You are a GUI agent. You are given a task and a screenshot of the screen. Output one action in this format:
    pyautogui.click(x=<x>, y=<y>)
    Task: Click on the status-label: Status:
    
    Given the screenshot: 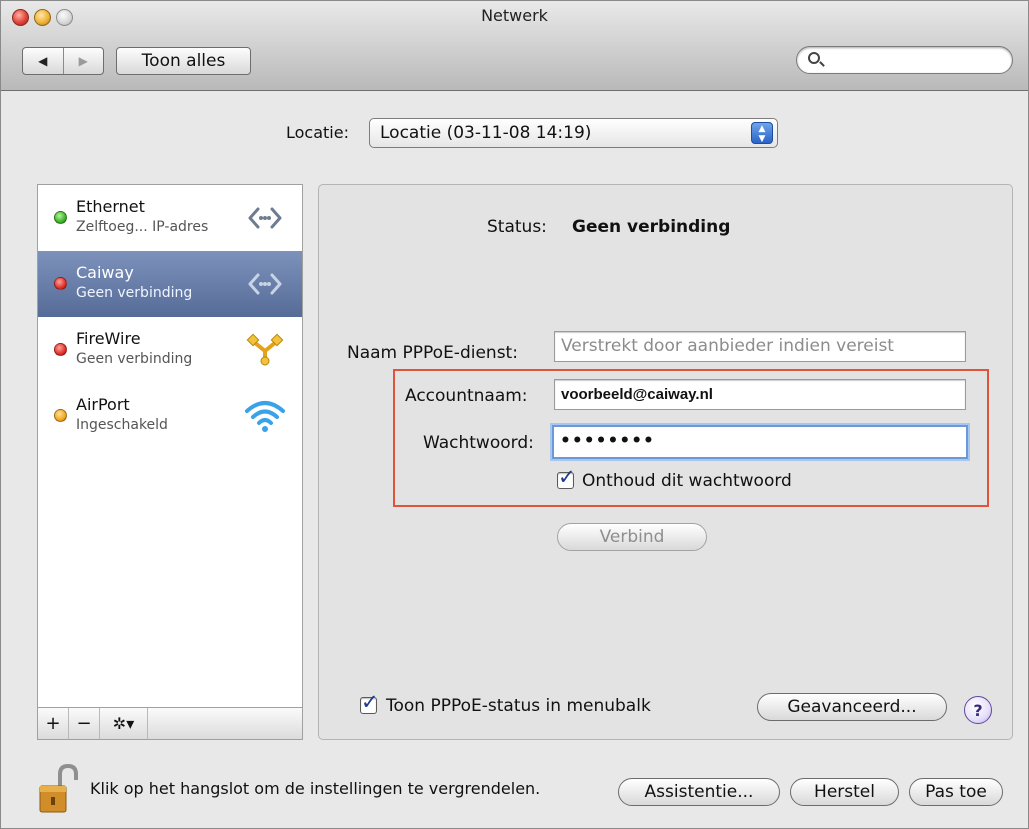 What is the action you would take?
    pyautogui.click(x=517, y=227)
    